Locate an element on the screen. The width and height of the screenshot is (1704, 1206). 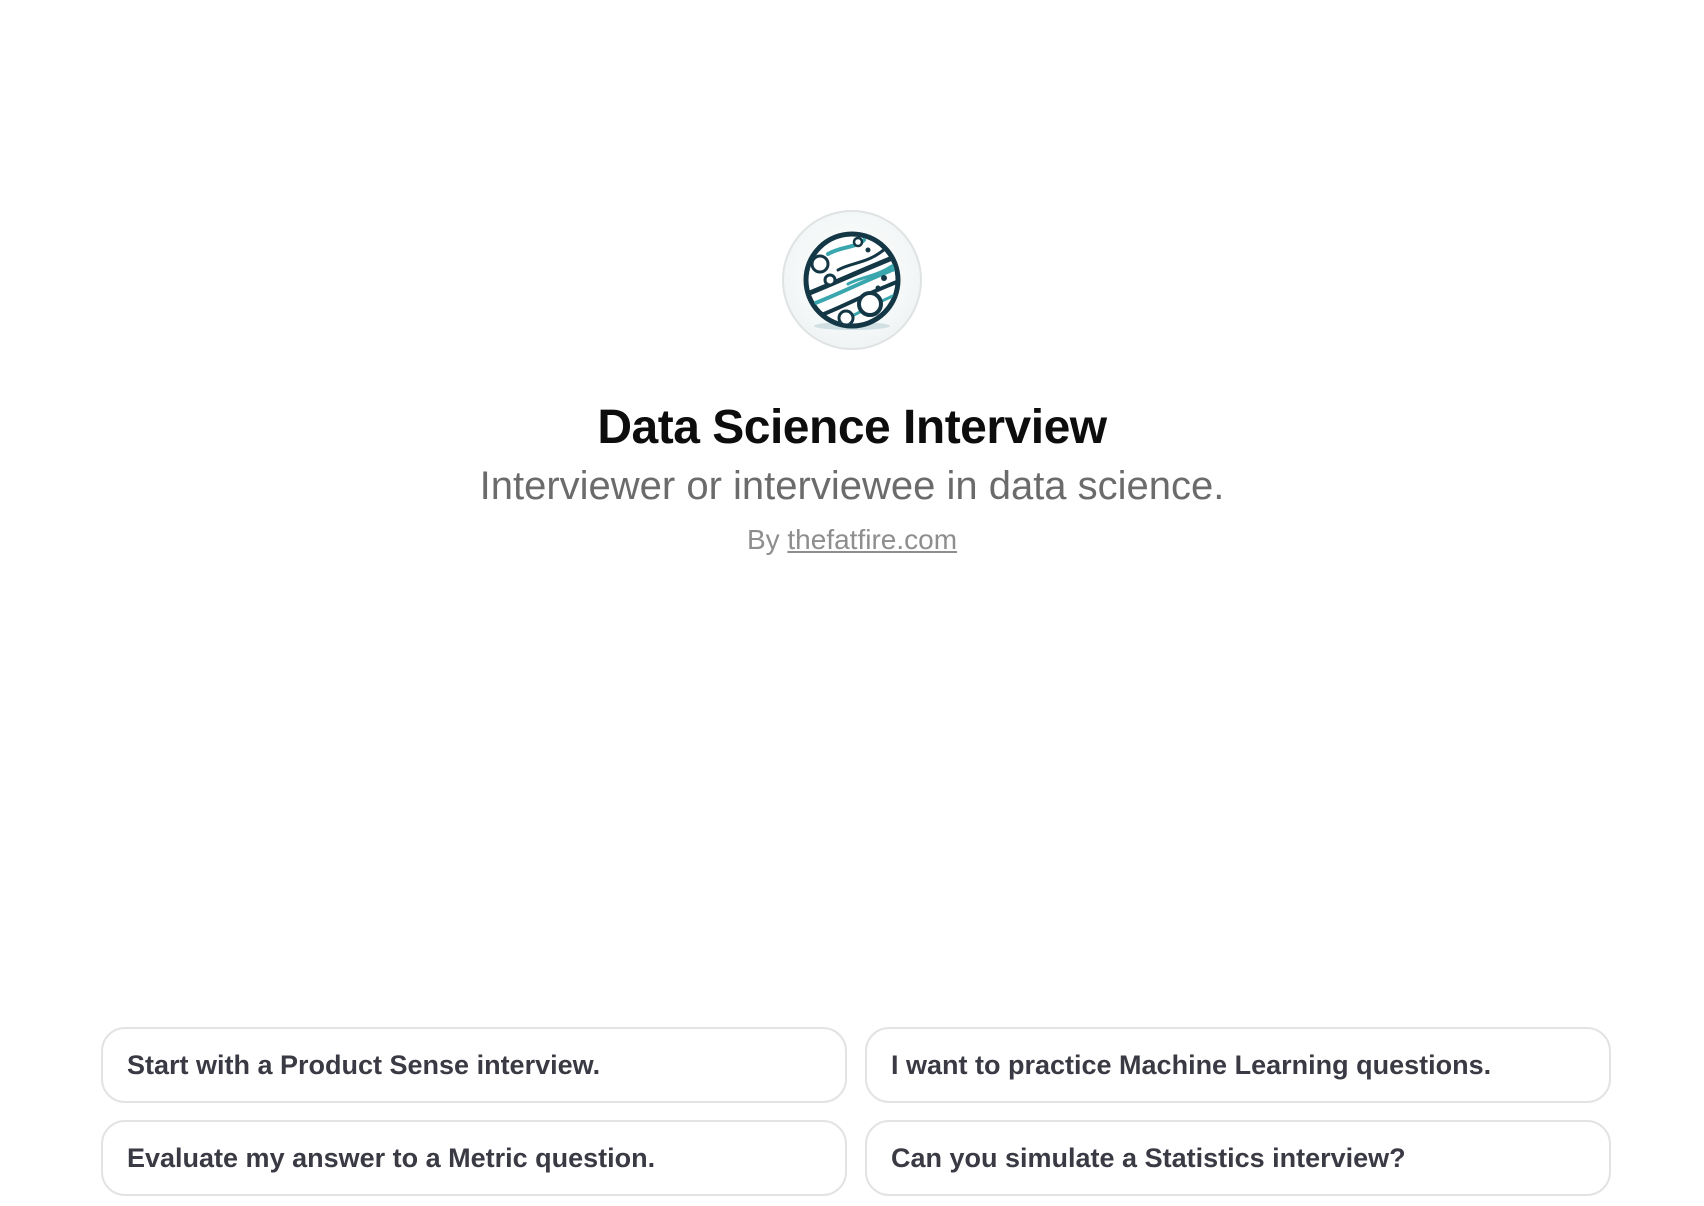
starter-metric-question-button: Evaluate my answer to a Metric question. is located at coordinates (474, 1158).